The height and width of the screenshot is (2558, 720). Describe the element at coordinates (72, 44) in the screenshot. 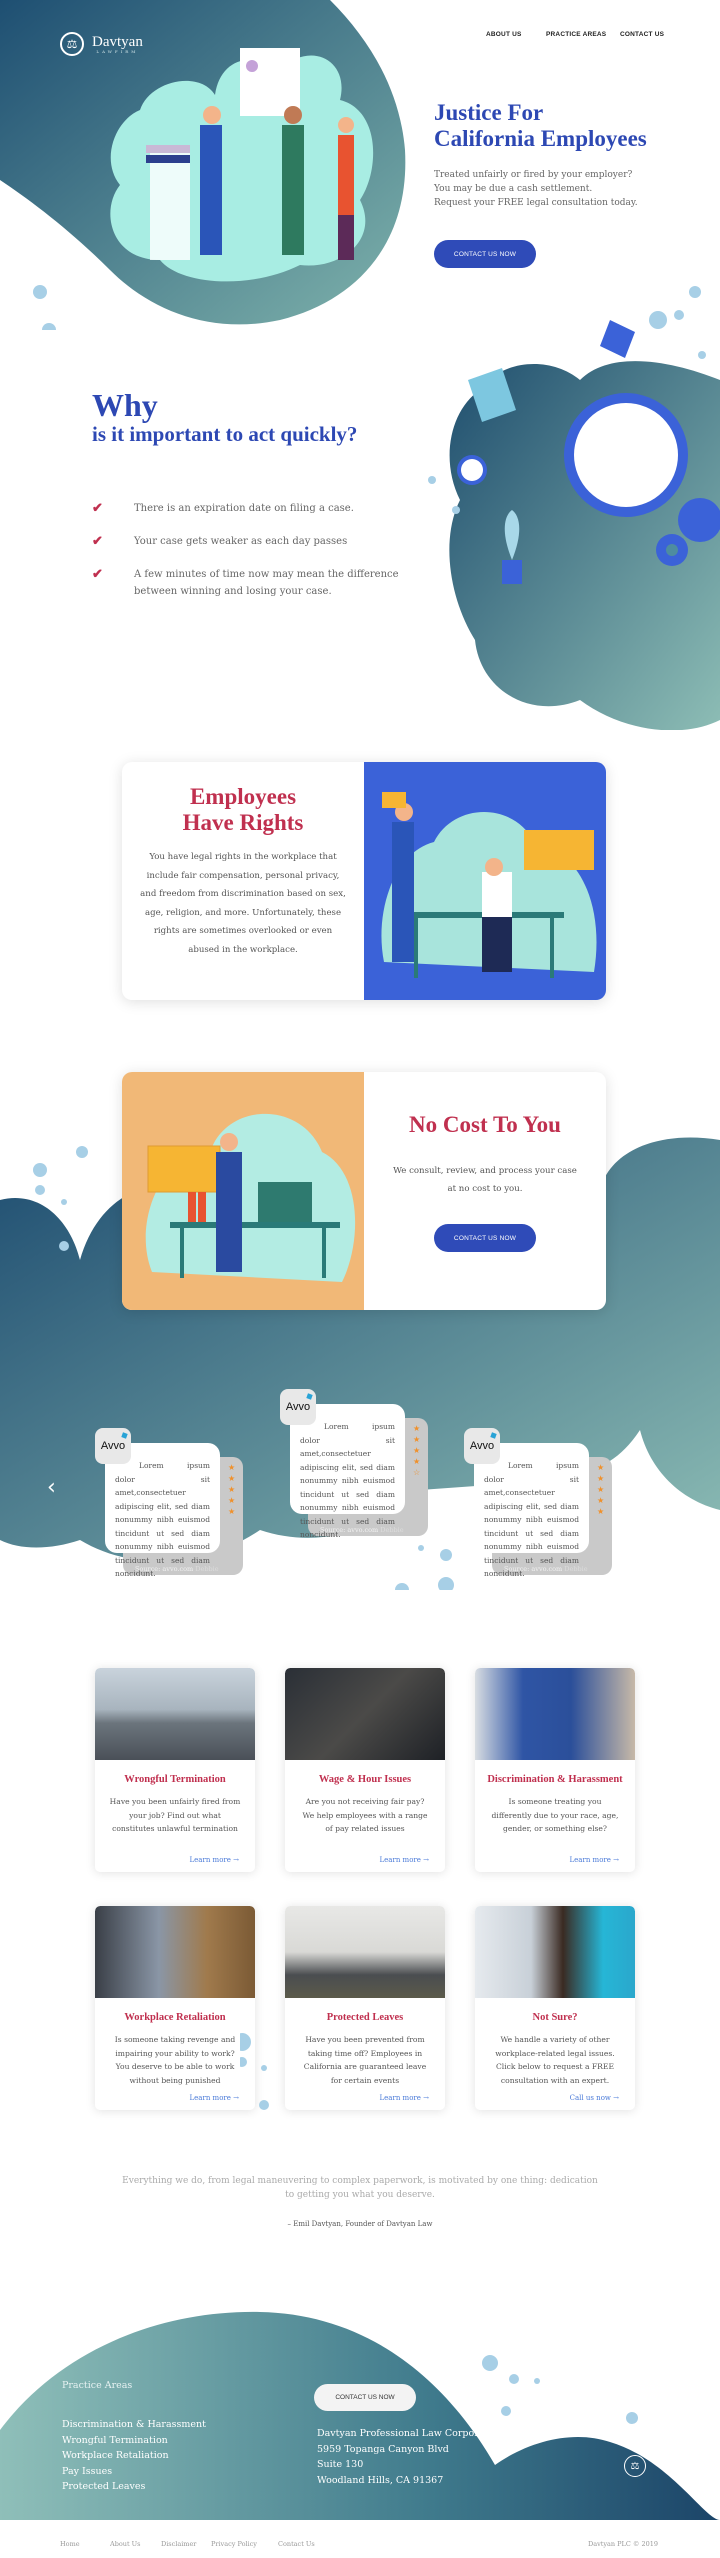

I see `gavel-logo-icon: ⚖` at that location.